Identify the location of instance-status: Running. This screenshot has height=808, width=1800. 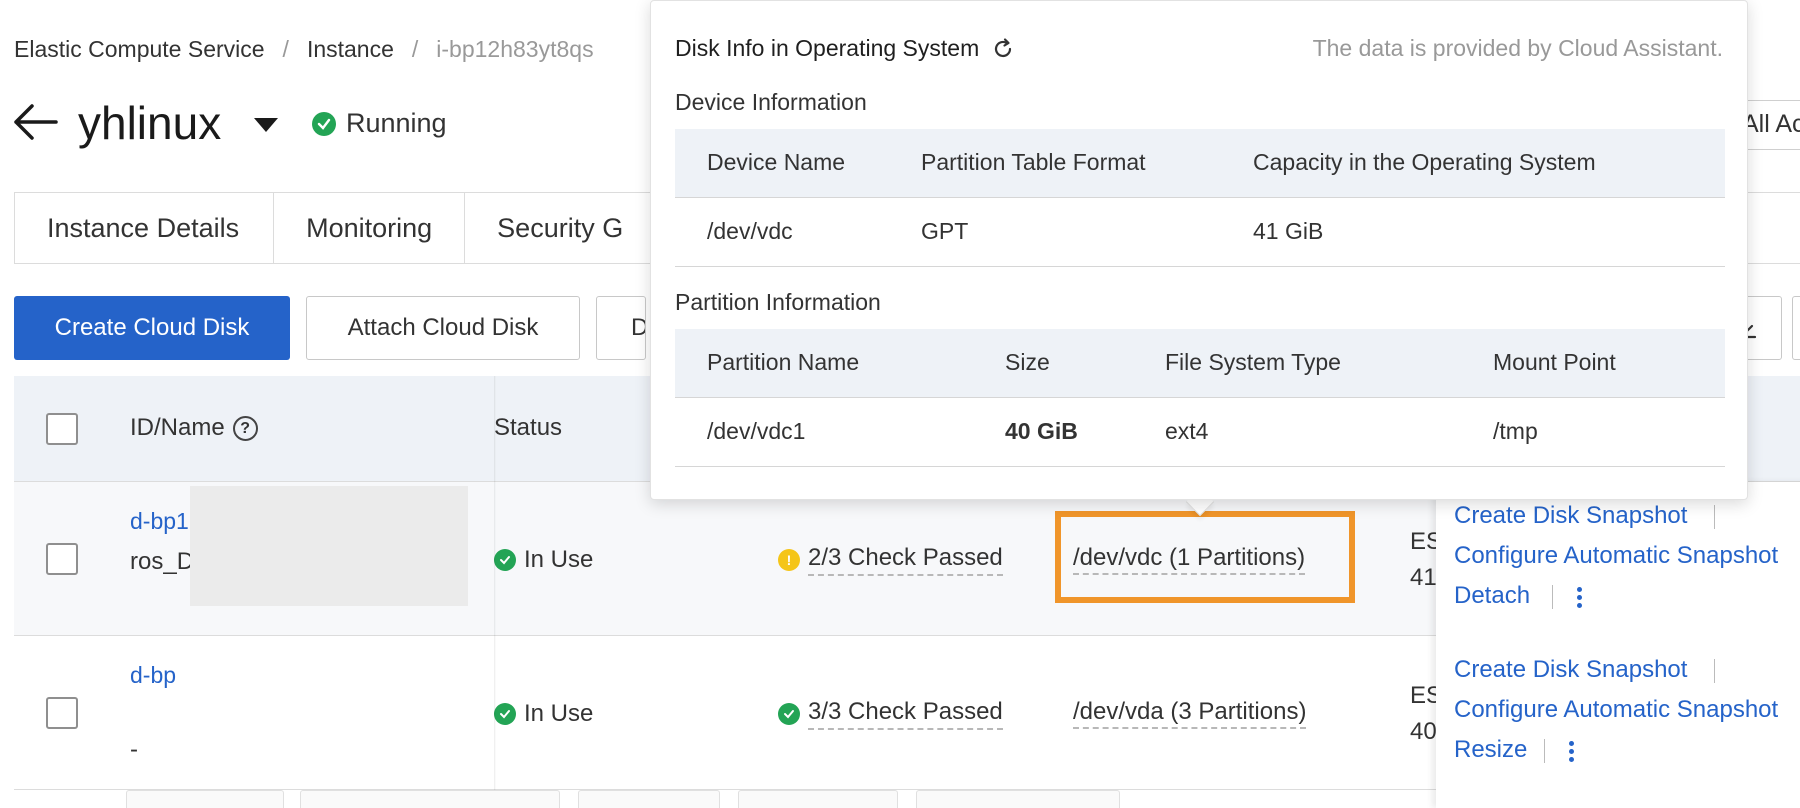
(379, 123).